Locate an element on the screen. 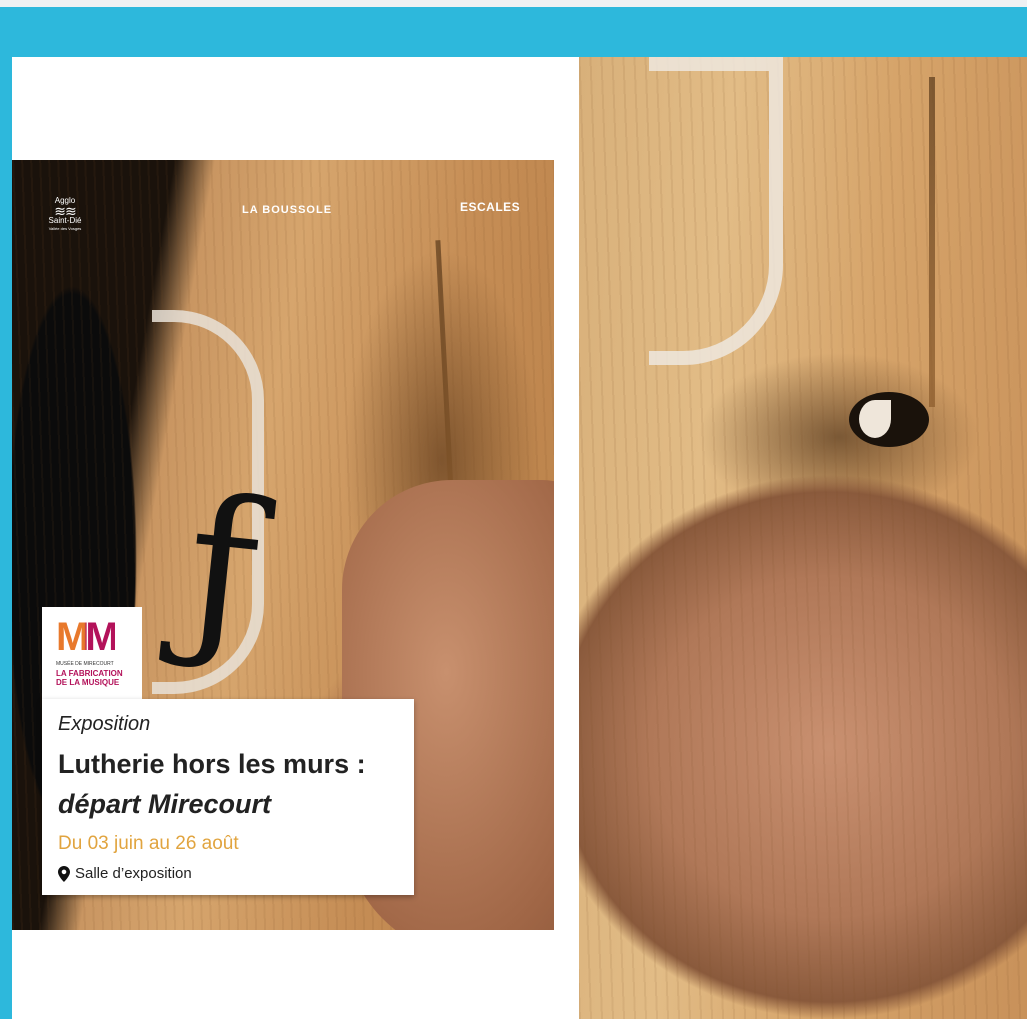 The width and height of the screenshot is (1027, 1019). event-category: Exposition is located at coordinates (104, 724).